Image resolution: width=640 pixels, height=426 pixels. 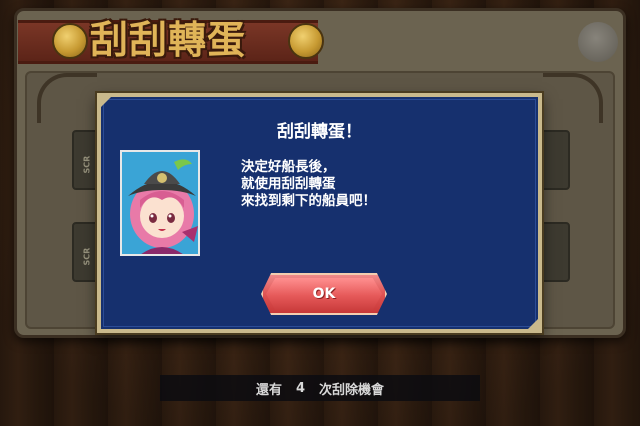 I want to click on dialog-message-line: 就使用刮刮轉蛋, so click(x=288, y=184).